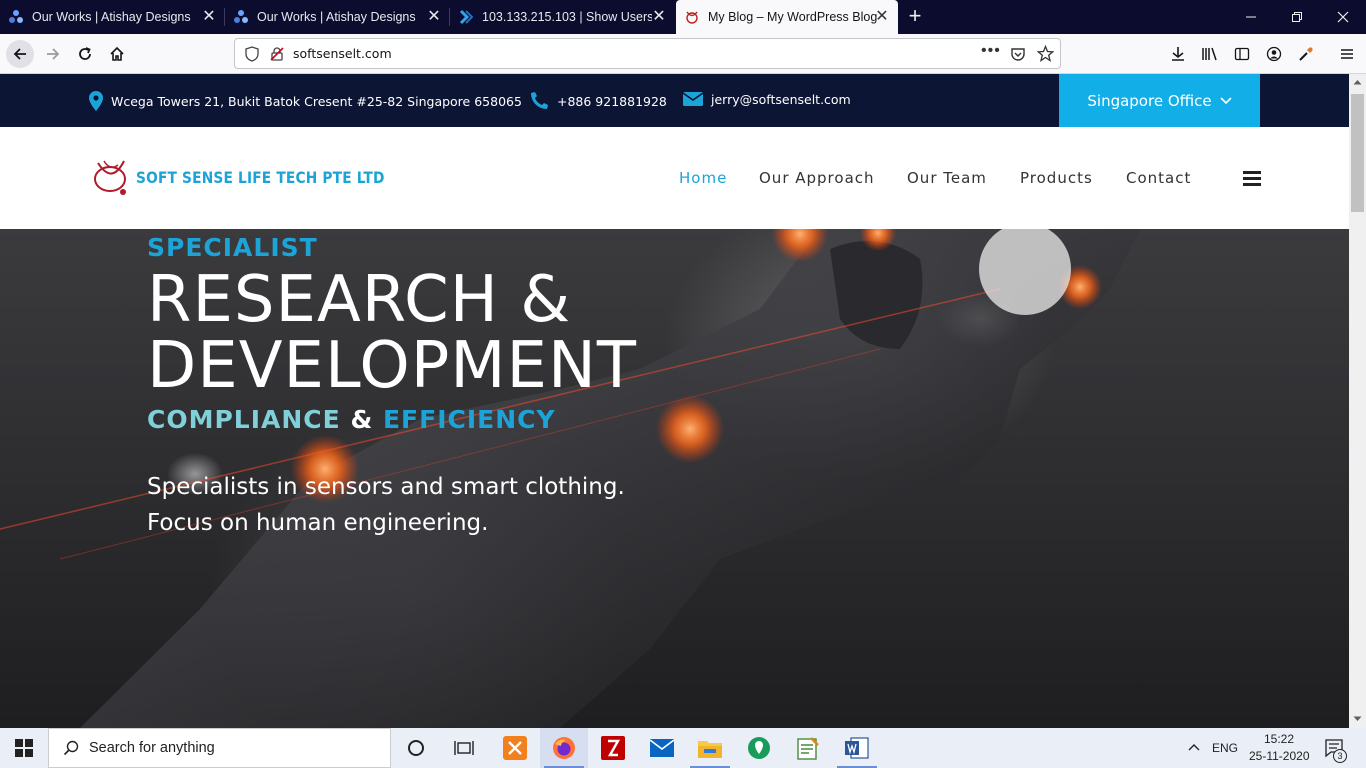 Image resolution: width=1366 pixels, height=768 pixels. I want to click on start-button, so click(24, 748).